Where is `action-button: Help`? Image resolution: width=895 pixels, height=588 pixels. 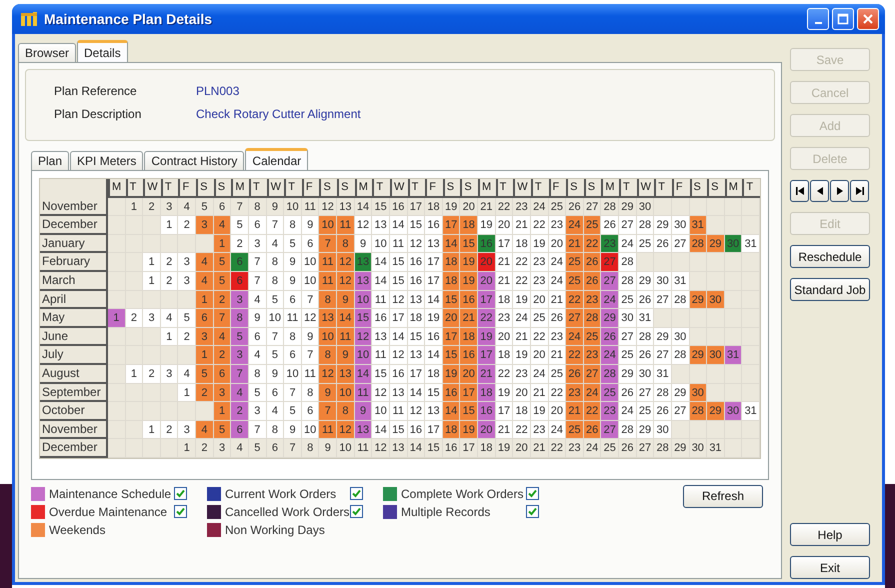 action-button: Help is located at coordinates (830, 534).